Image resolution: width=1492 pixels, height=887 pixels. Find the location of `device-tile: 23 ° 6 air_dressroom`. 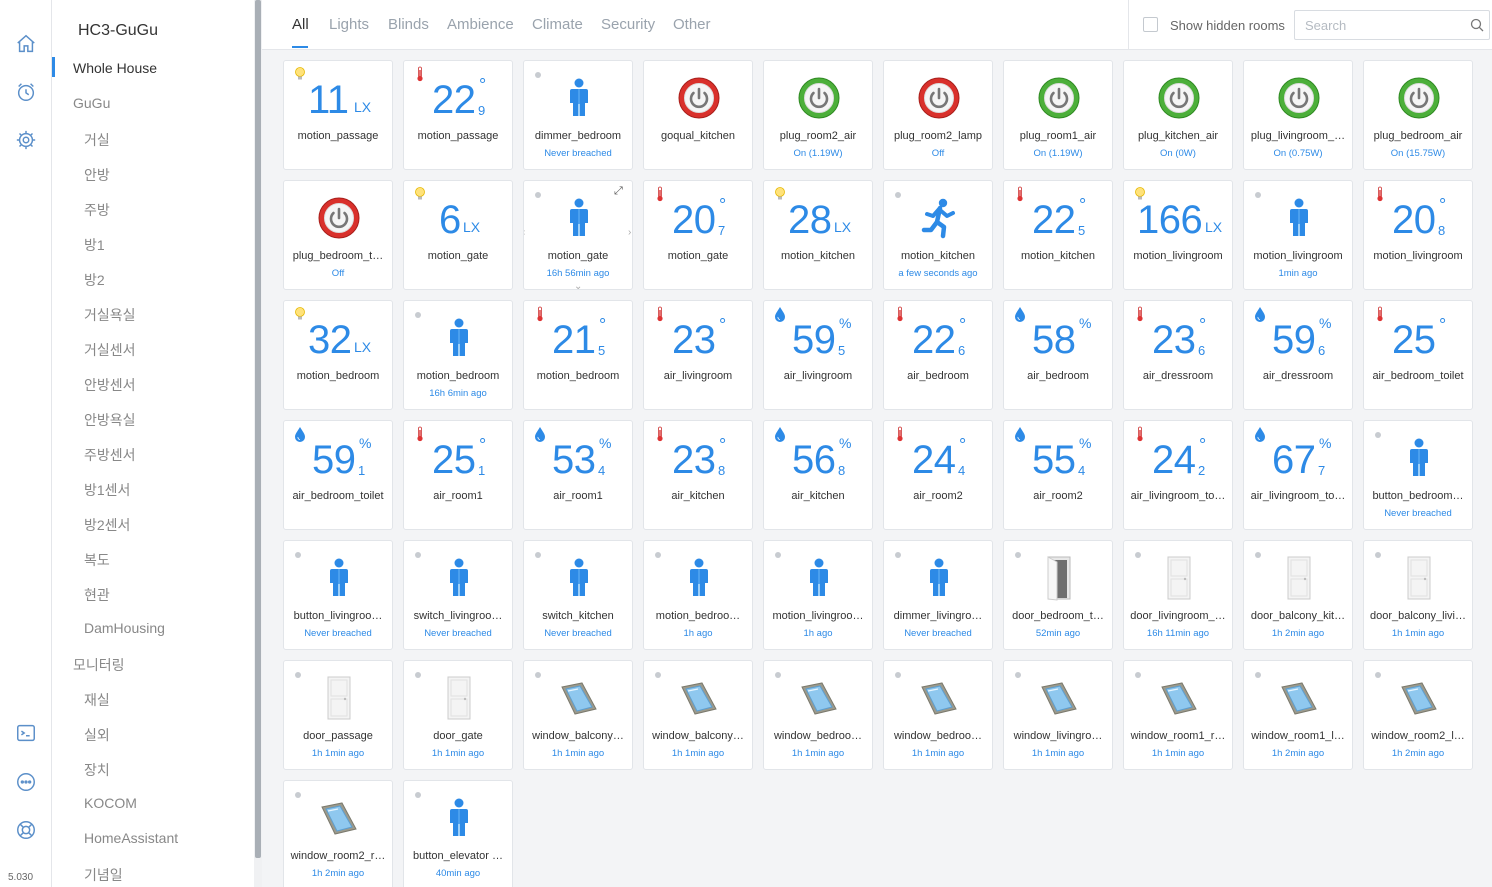

device-tile: 23 ° 6 air_dressroom is located at coordinates (1178, 355).